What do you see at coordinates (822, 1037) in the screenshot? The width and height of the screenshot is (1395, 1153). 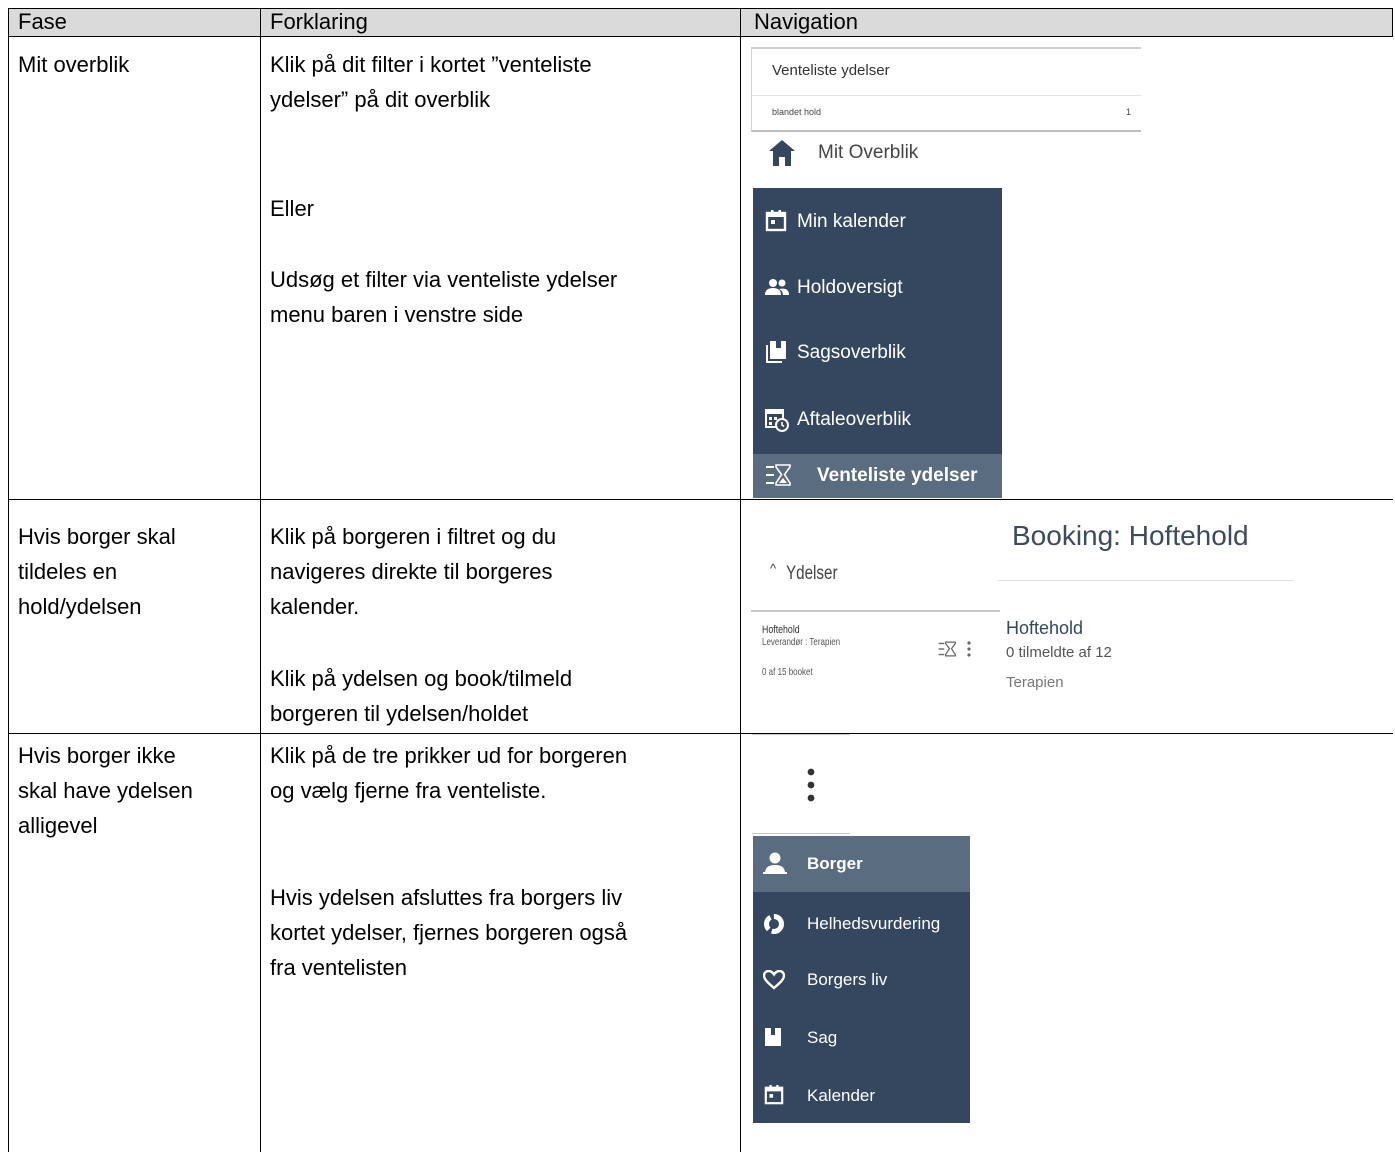 I see `nav-label: Sag` at bounding box center [822, 1037].